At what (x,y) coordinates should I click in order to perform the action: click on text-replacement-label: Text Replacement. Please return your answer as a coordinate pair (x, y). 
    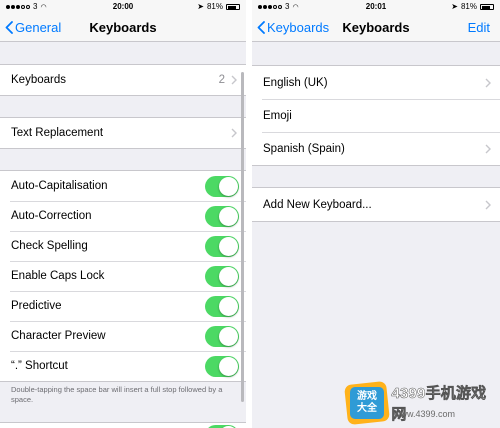
    Looking at the image, I should click on (57, 133).